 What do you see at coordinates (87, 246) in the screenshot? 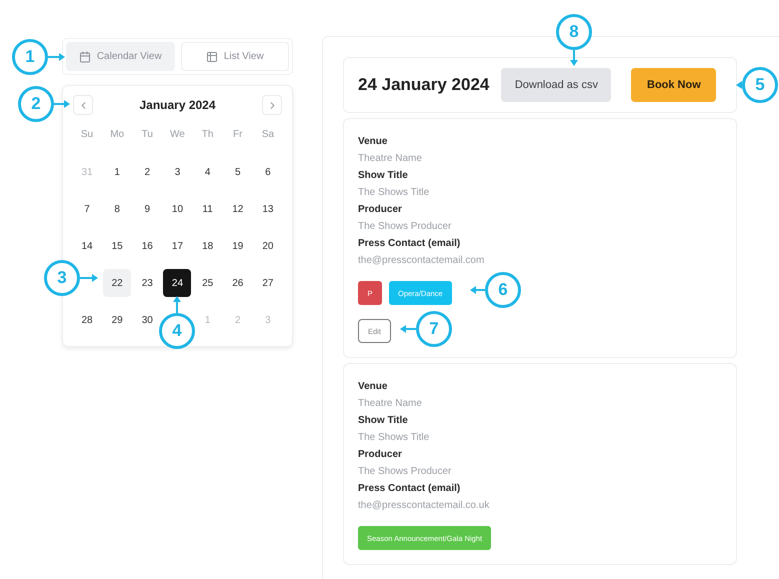
I see `calendar-day: 14` at bounding box center [87, 246].